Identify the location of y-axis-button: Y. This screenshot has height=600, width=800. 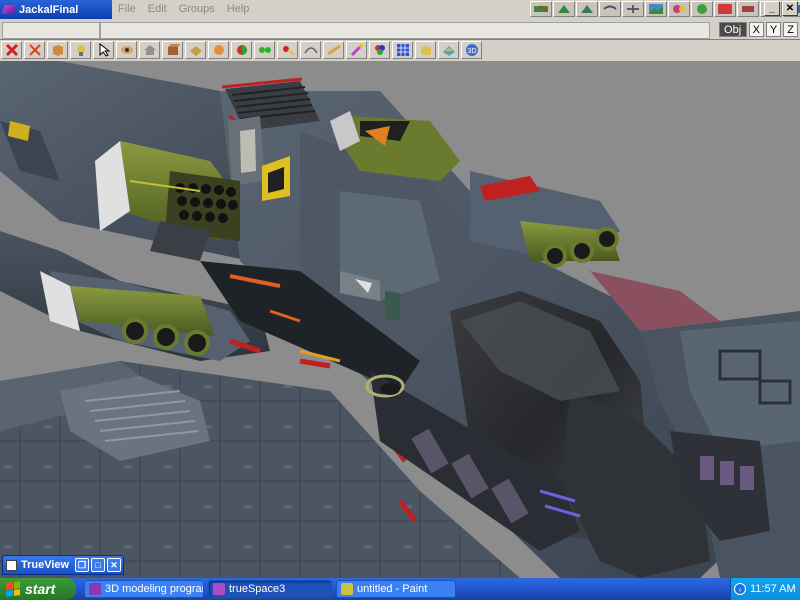
(773, 29).